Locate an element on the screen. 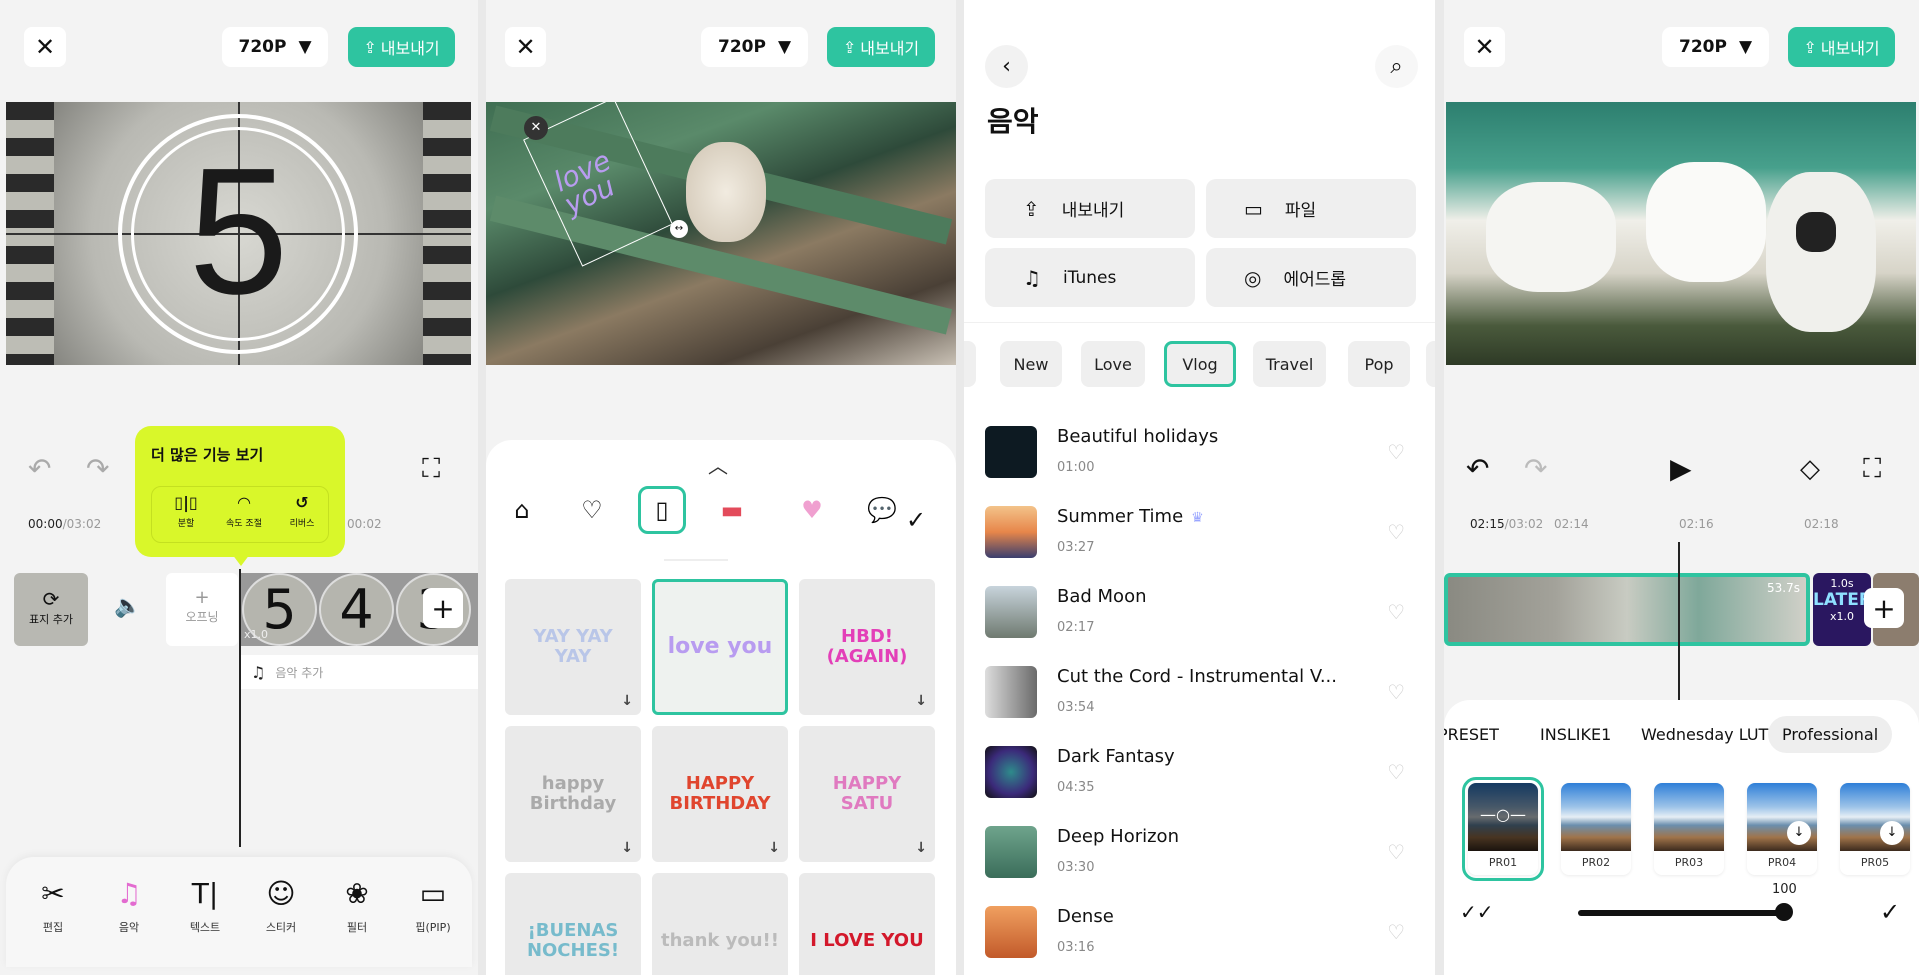 The image size is (1919, 975). volume-icon: 🔈 is located at coordinates (127, 606).